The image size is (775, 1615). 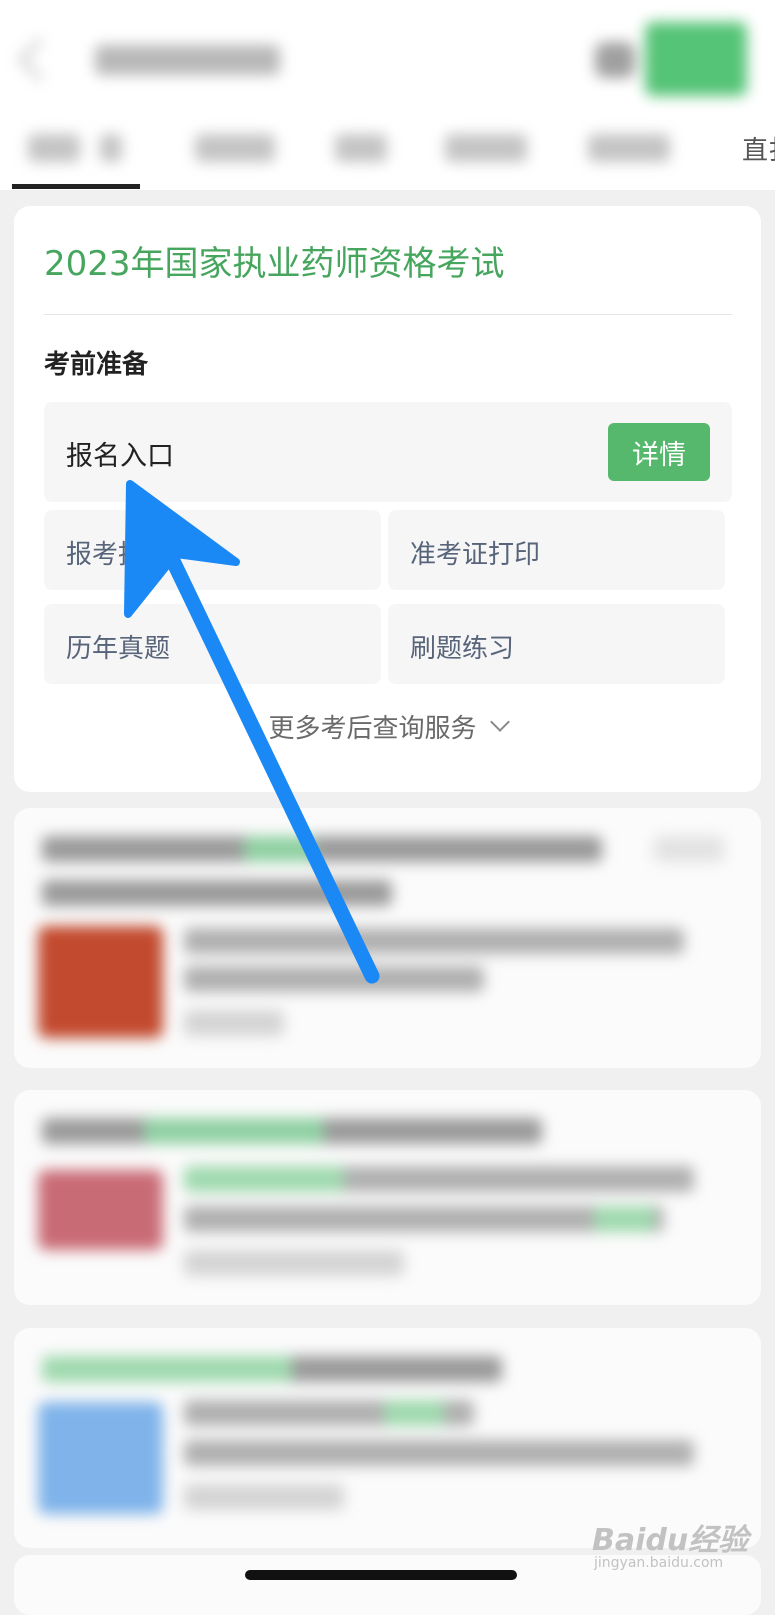 What do you see at coordinates (499, 722) in the screenshot?
I see `chevron-down-icon` at bounding box center [499, 722].